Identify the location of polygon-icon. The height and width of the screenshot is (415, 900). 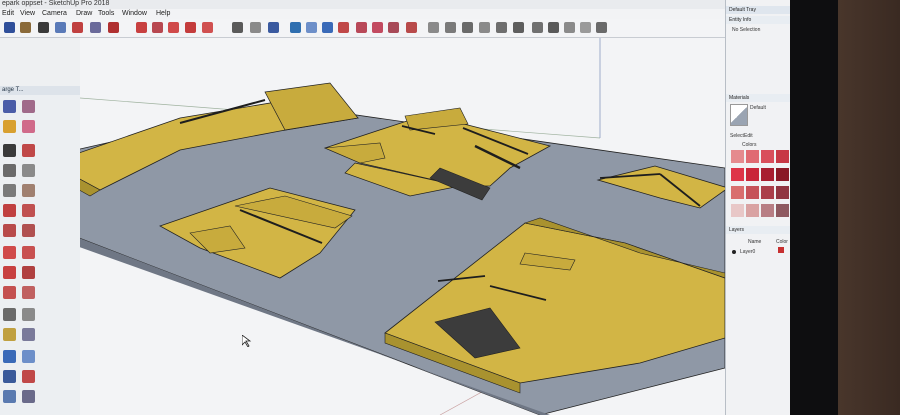
(28, 190).